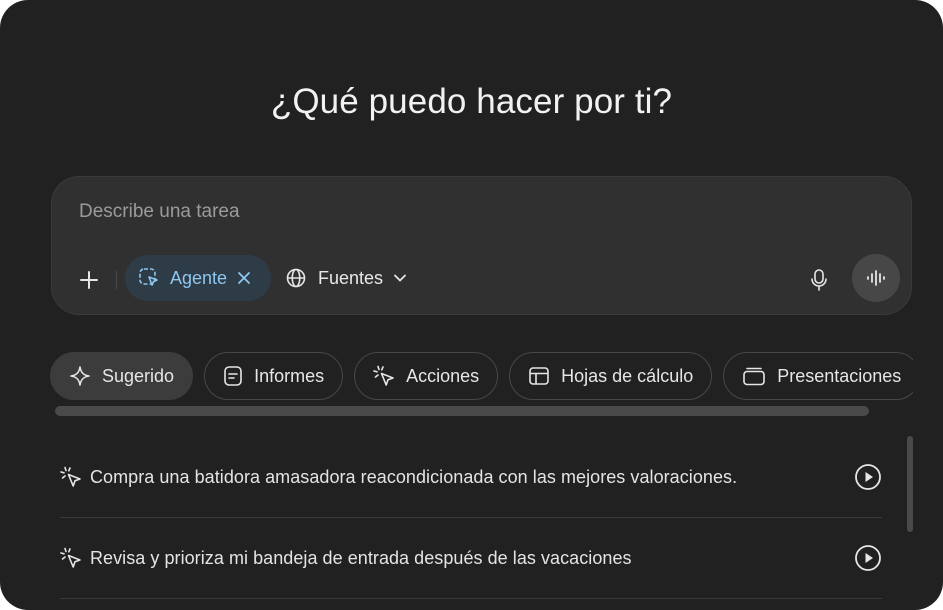  I want to click on tab-informes: Informes, so click(274, 376).